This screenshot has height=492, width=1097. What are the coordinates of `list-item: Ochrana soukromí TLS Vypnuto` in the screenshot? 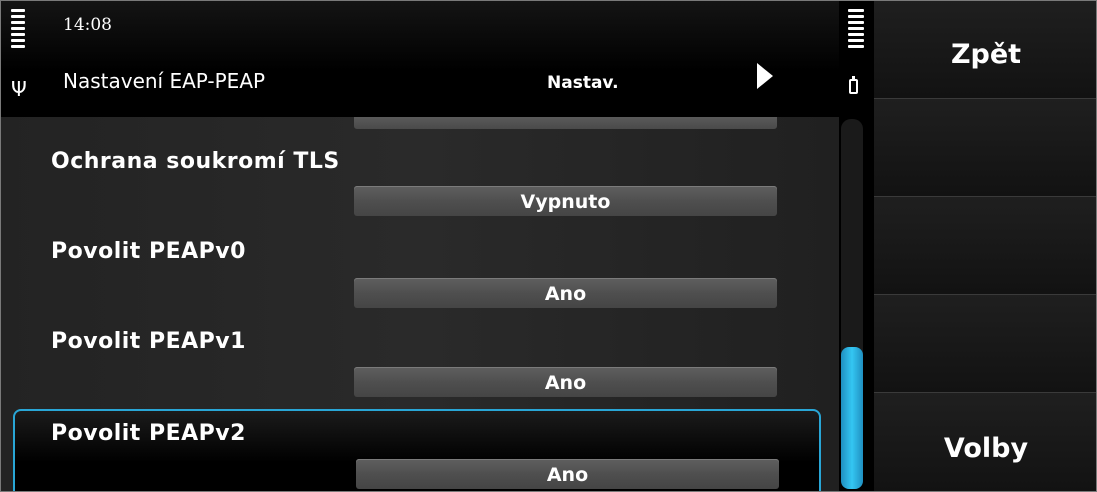 It's located at (420, 193).